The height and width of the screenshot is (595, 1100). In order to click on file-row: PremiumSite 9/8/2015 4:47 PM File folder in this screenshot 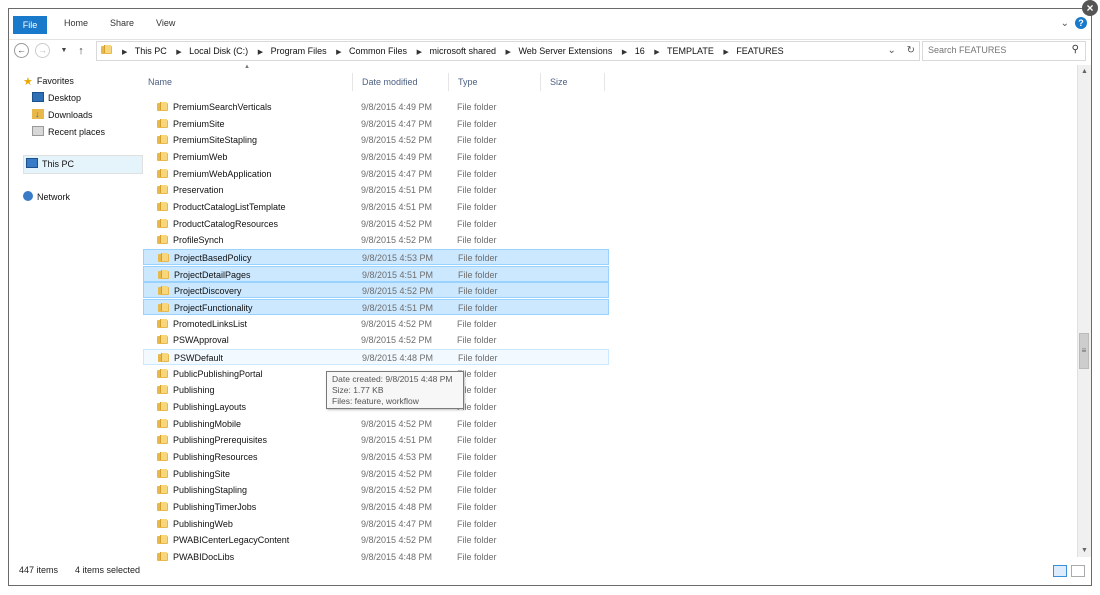, I will do `click(376, 124)`.